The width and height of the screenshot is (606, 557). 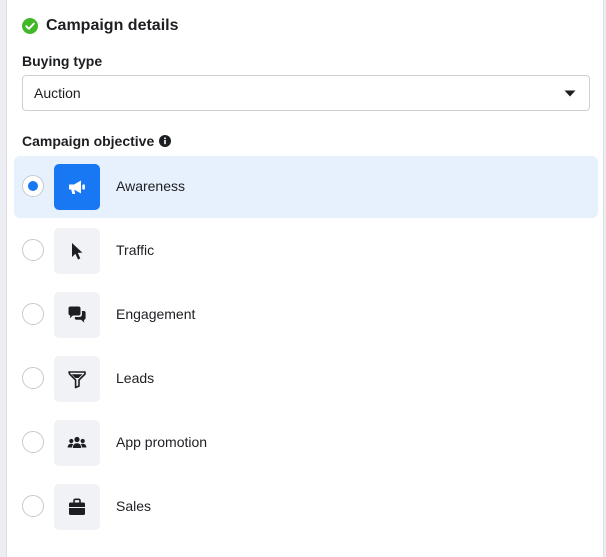 What do you see at coordinates (135, 250) in the screenshot?
I see `objective-option-label: Traffic` at bounding box center [135, 250].